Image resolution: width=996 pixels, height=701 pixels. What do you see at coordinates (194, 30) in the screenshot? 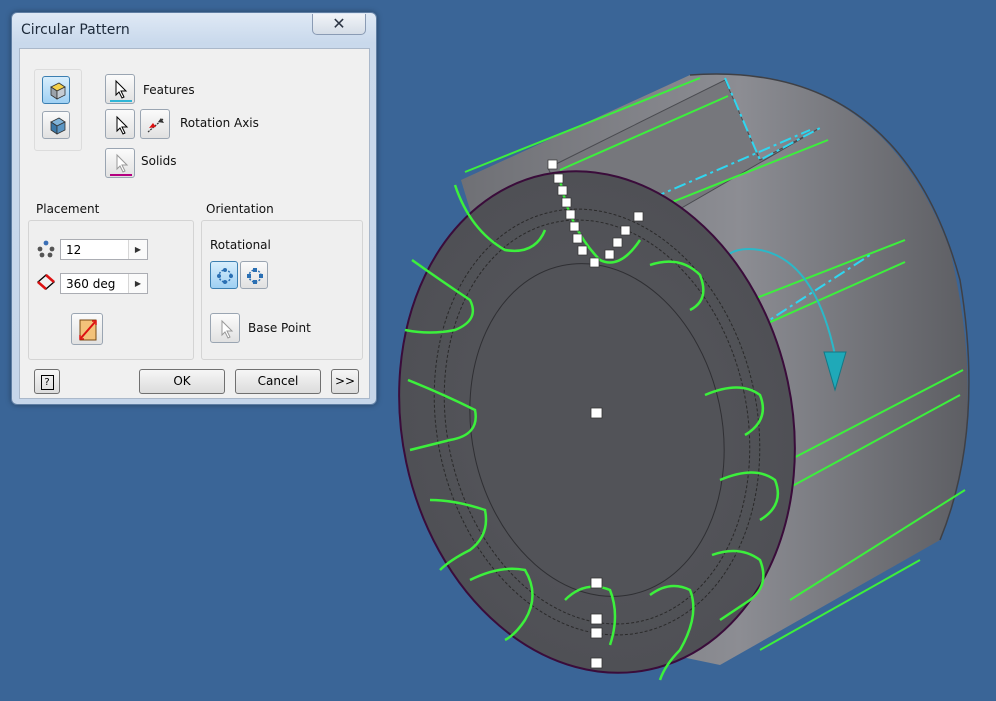
I see `dialog-titlebar: Circular Pattern ✕` at bounding box center [194, 30].